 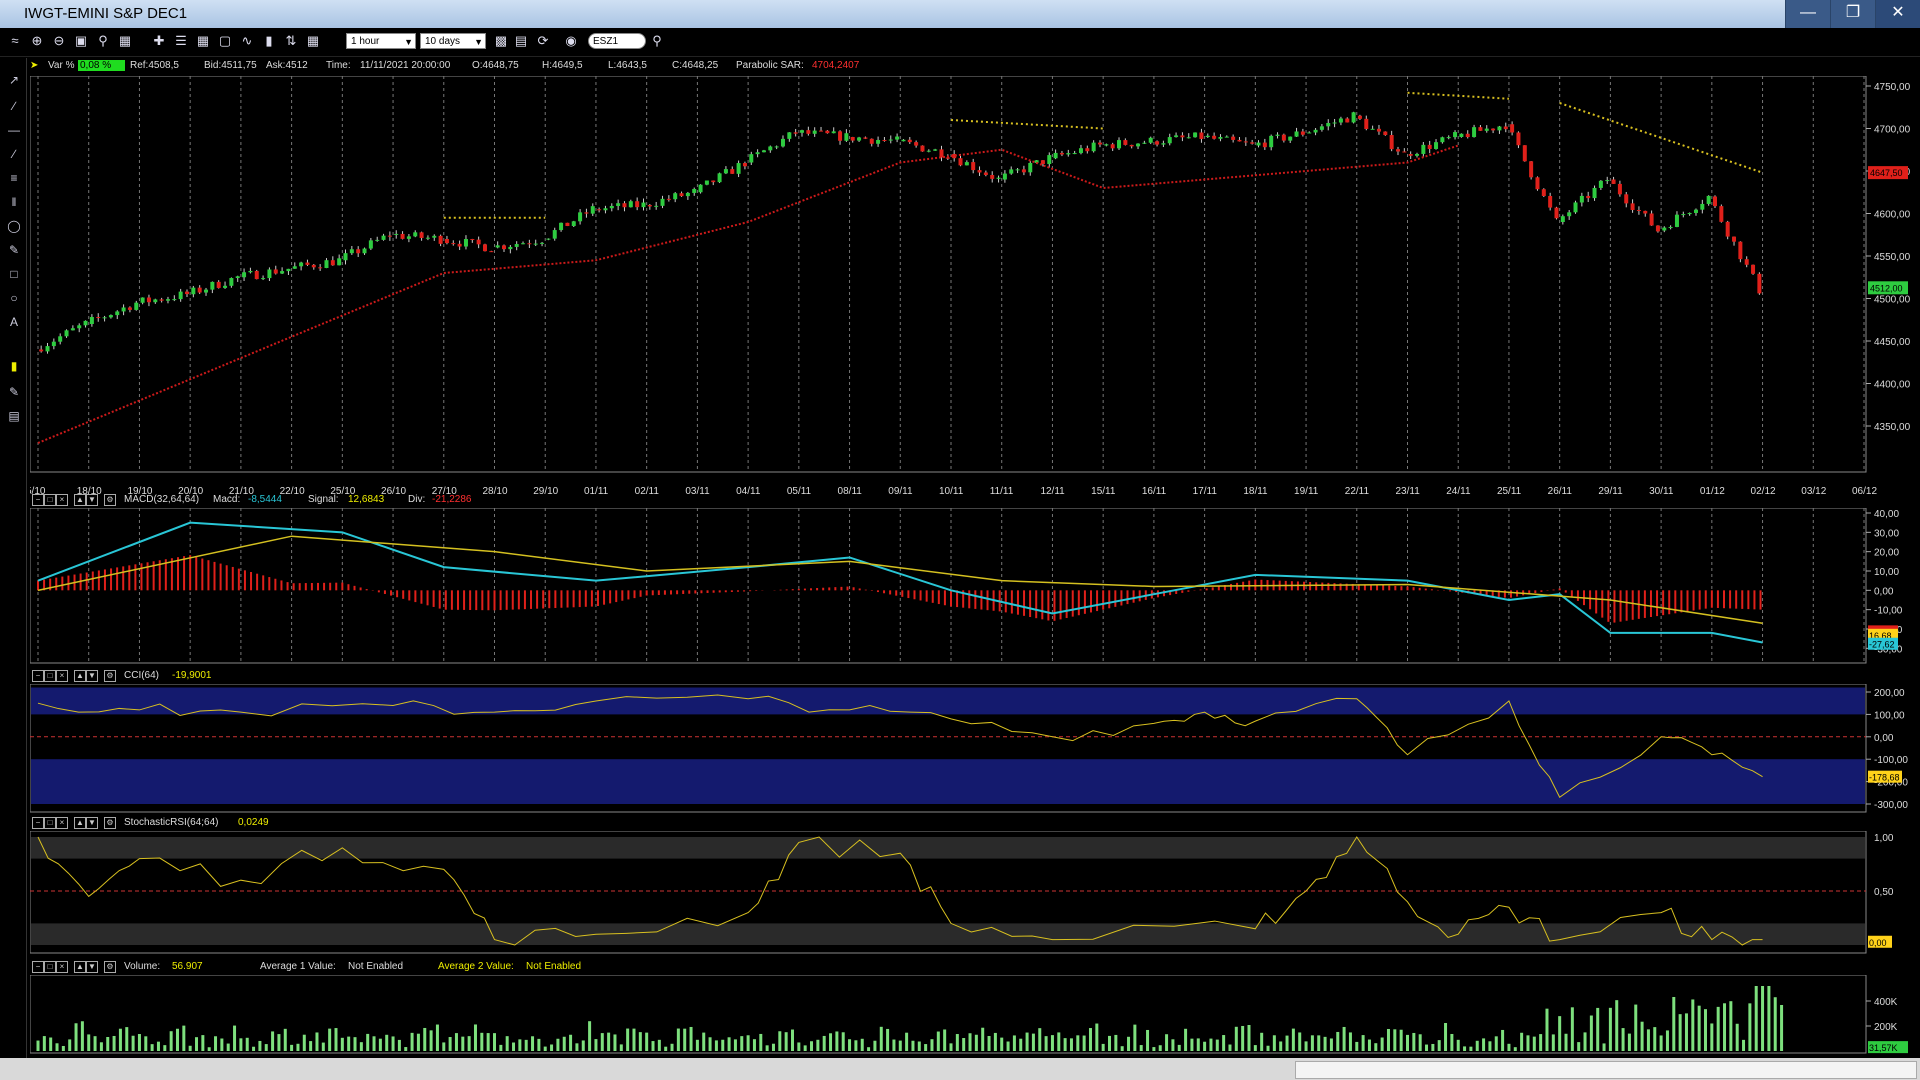 What do you see at coordinates (14, 392) in the screenshot?
I see `eraser-tool-icon: ✎` at bounding box center [14, 392].